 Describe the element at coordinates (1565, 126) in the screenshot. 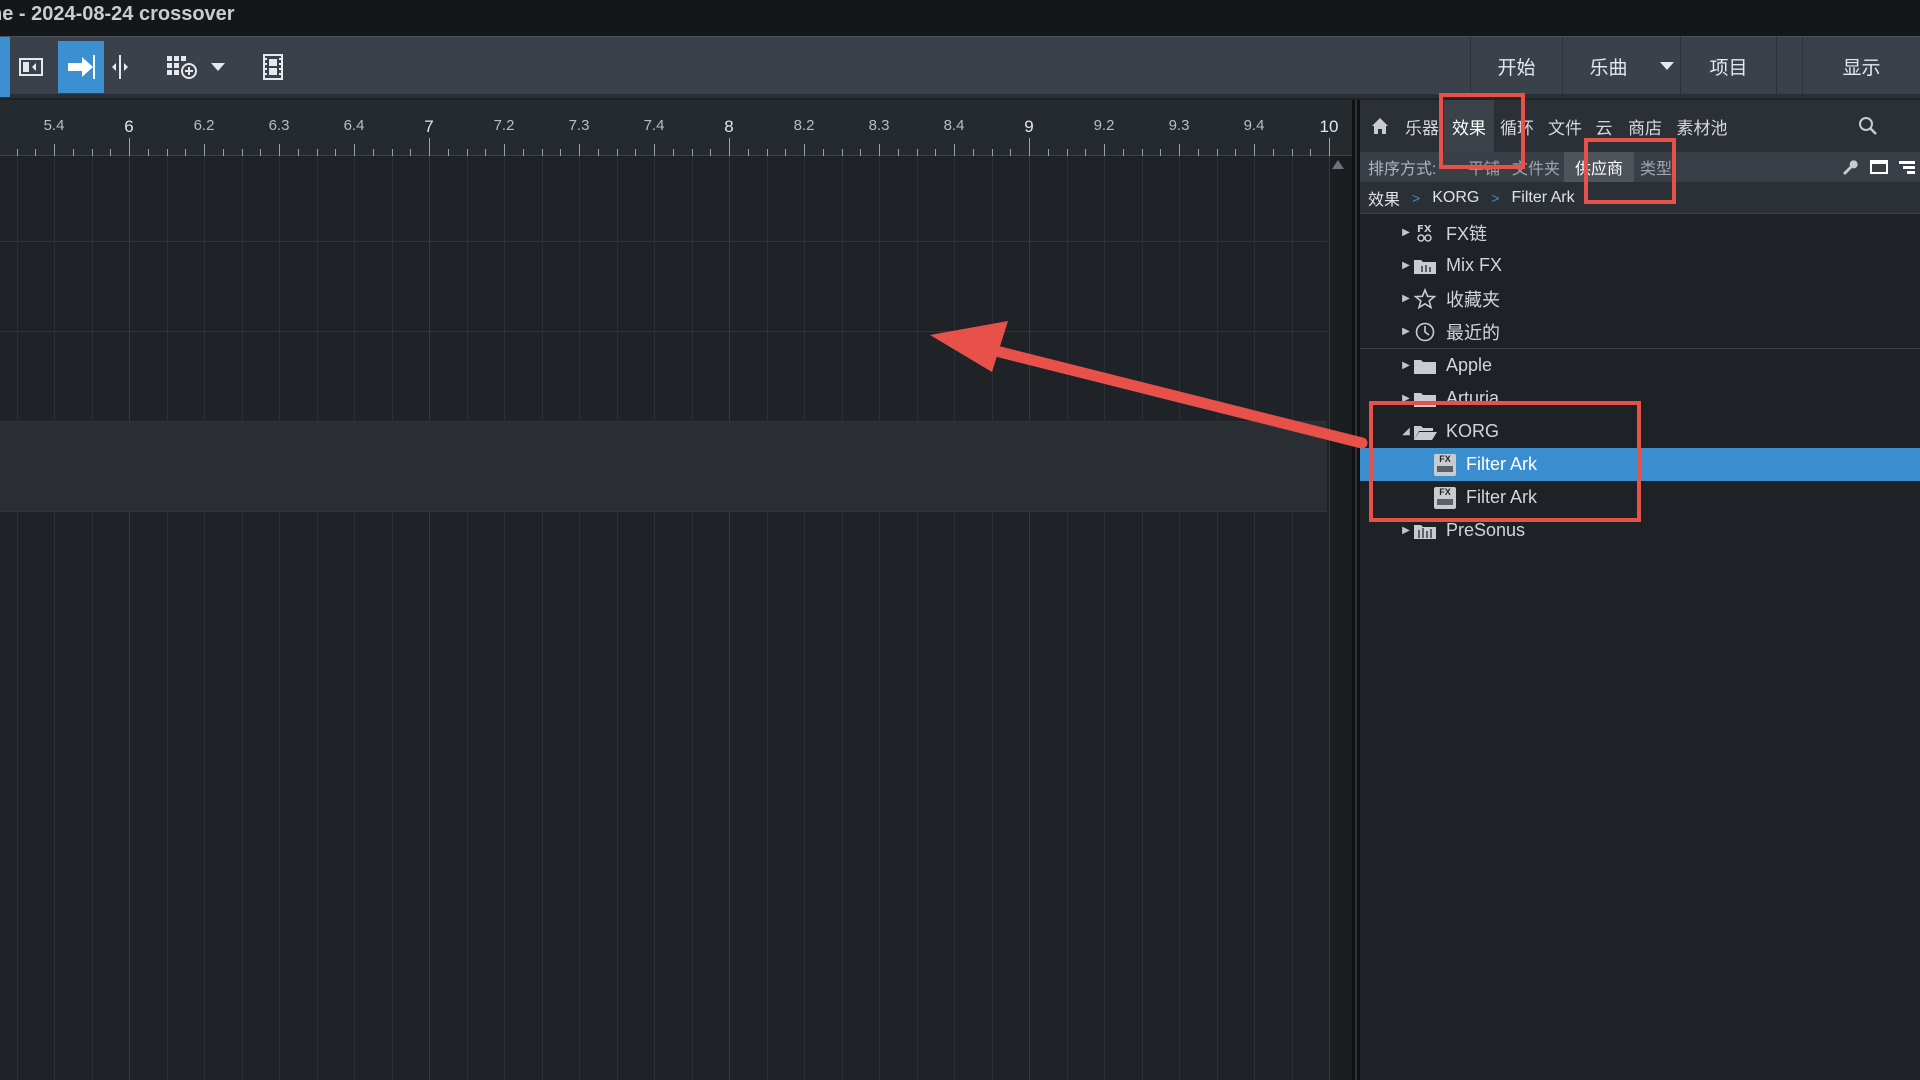

I see `tab-files: 文件` at that location.